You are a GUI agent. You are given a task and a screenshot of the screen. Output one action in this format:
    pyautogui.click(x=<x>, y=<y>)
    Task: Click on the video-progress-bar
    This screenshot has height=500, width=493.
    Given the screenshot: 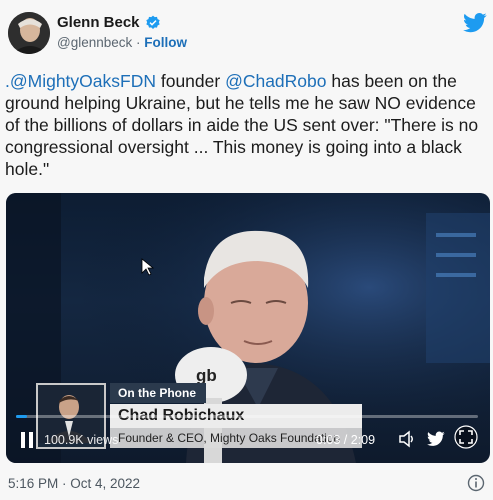 What is the action you would take?
    pyautogui.click(x=247, y=416)
    